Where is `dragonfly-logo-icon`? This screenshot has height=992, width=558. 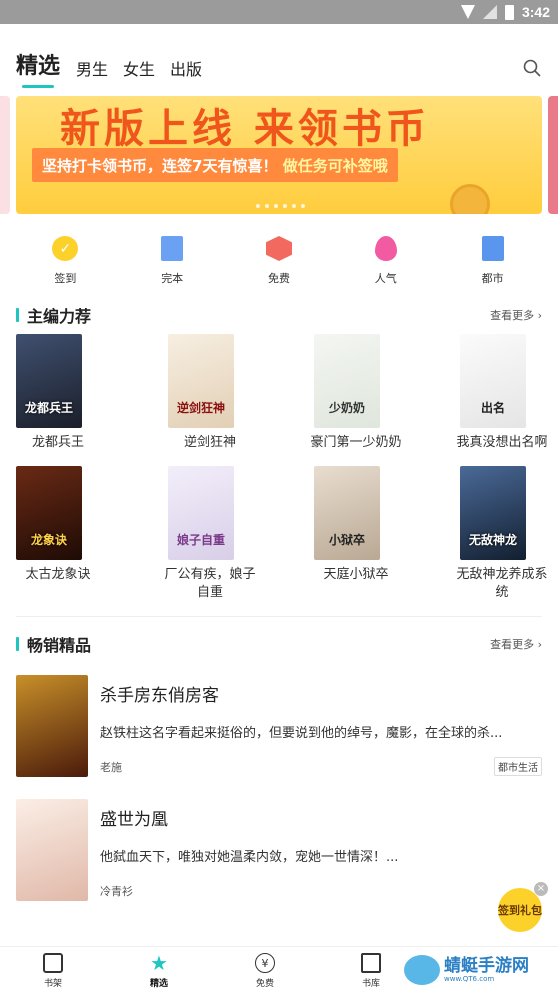
dragonfly-logo-icon is located at coordinates (422, 970).